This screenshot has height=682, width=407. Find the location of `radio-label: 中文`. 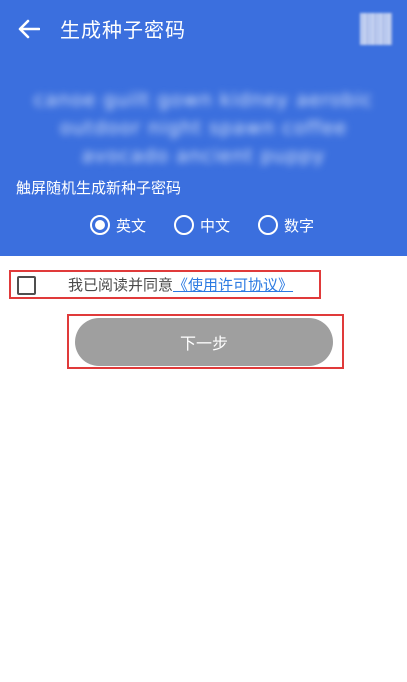

radio-label: 中文 is located at coordinates (215, 225).